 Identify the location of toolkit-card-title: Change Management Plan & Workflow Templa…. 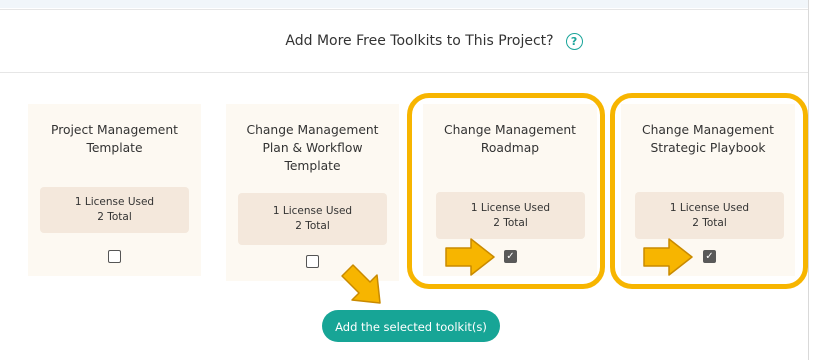
(312, 148).